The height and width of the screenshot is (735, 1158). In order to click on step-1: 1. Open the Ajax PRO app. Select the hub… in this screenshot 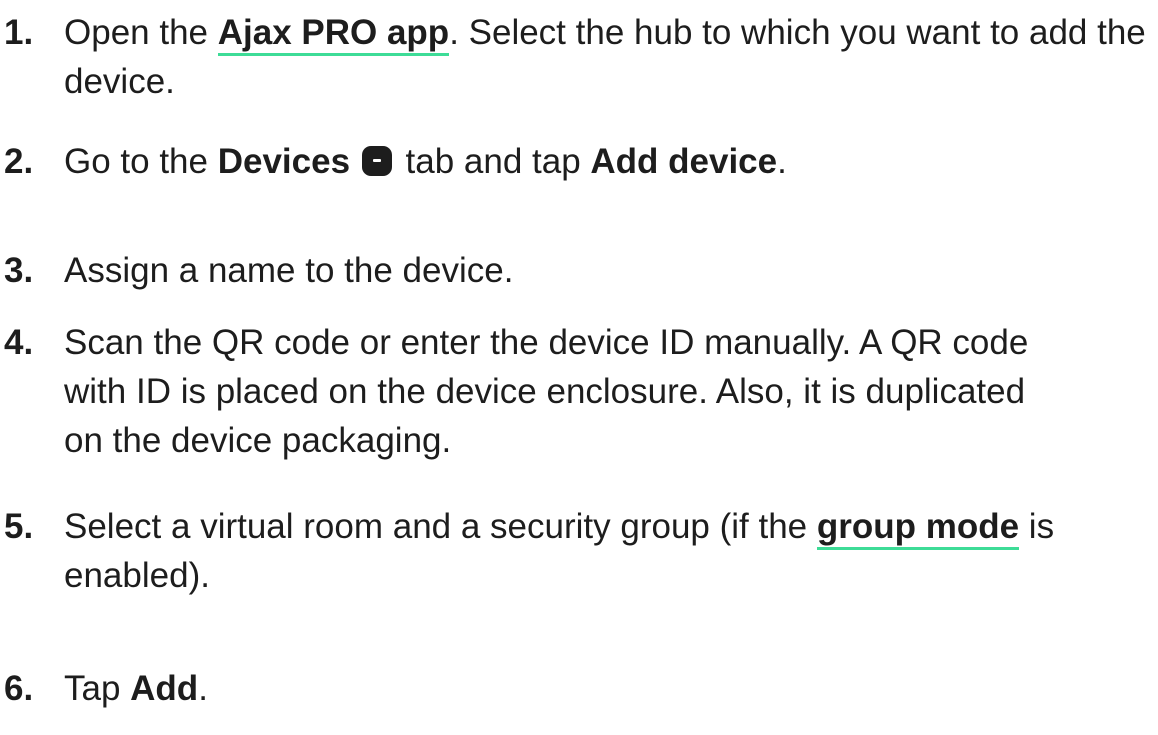, I will do `click(575, 57)`.